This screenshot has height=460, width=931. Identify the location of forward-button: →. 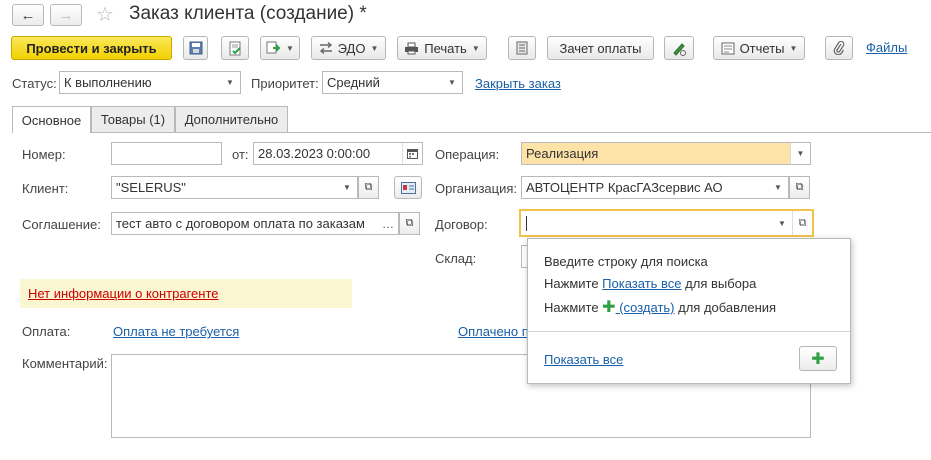
(66, 15).